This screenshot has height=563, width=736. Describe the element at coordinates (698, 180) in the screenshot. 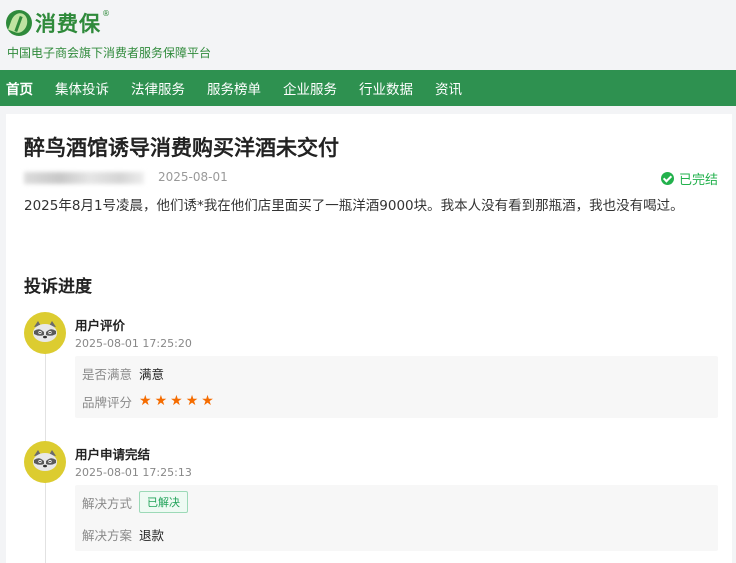

I see `status-label: 已完结` at that location.